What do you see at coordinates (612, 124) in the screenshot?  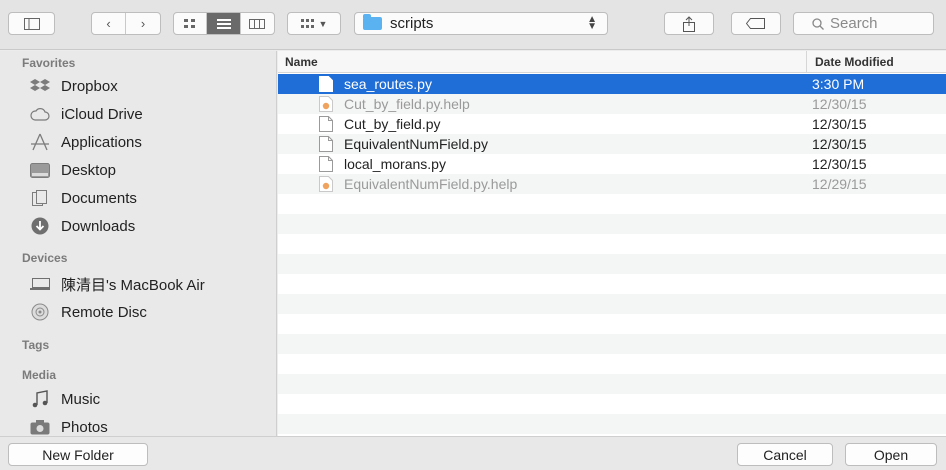 I see `file-row: Cut_by_field.py 12/30/15` at bounding box center [612, 124].